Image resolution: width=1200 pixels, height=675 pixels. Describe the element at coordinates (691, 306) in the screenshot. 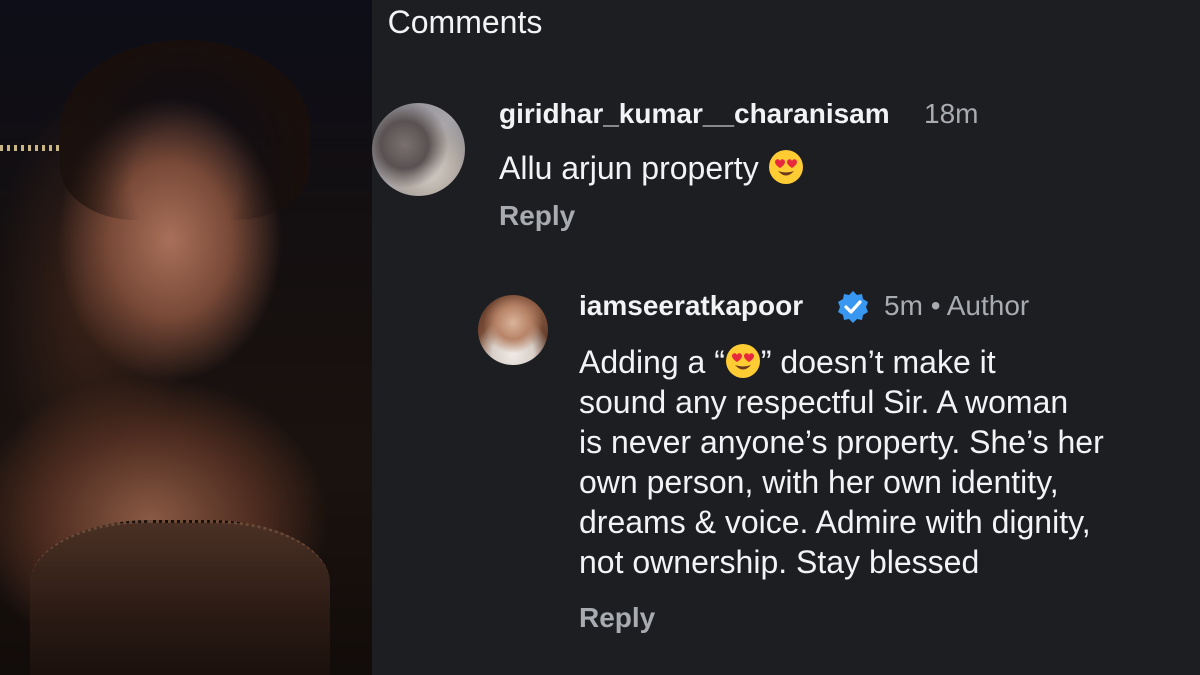

I see `comment-username: iamseeratkapoor` at that location.